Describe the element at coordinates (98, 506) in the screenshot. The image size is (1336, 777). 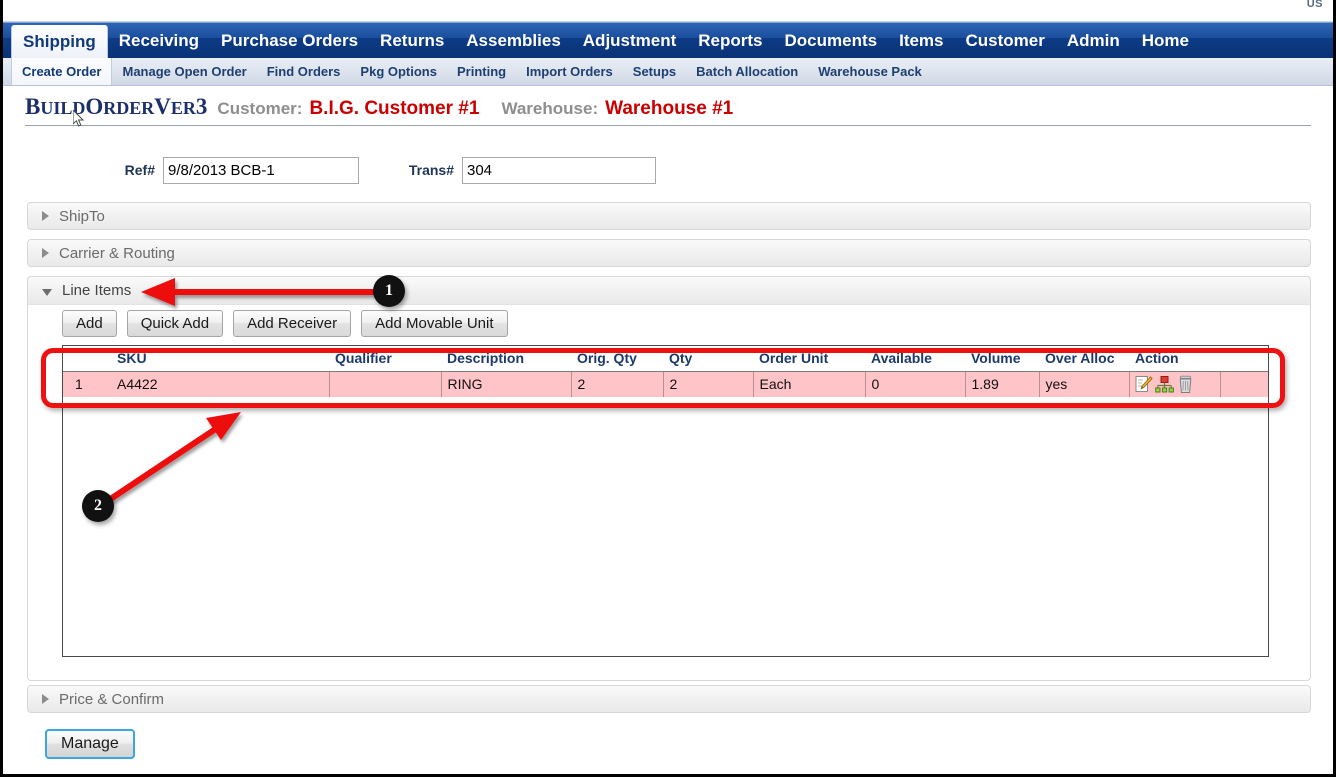
I see `annotation-badge-2: 2` at that location.